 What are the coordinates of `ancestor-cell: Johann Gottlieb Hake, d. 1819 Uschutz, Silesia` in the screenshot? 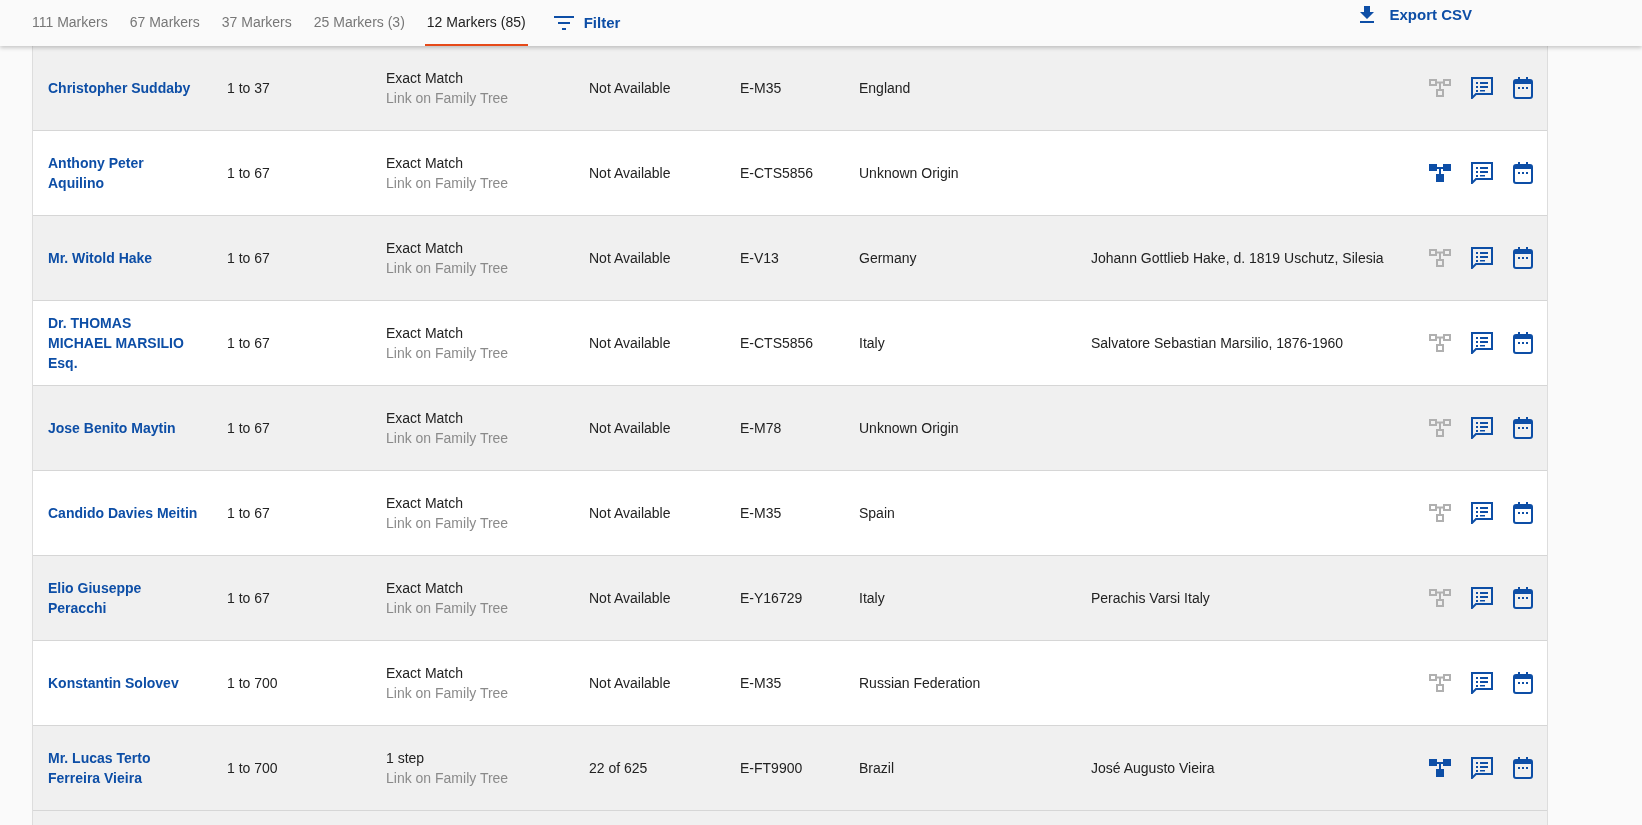 It's located at (1237, 258).